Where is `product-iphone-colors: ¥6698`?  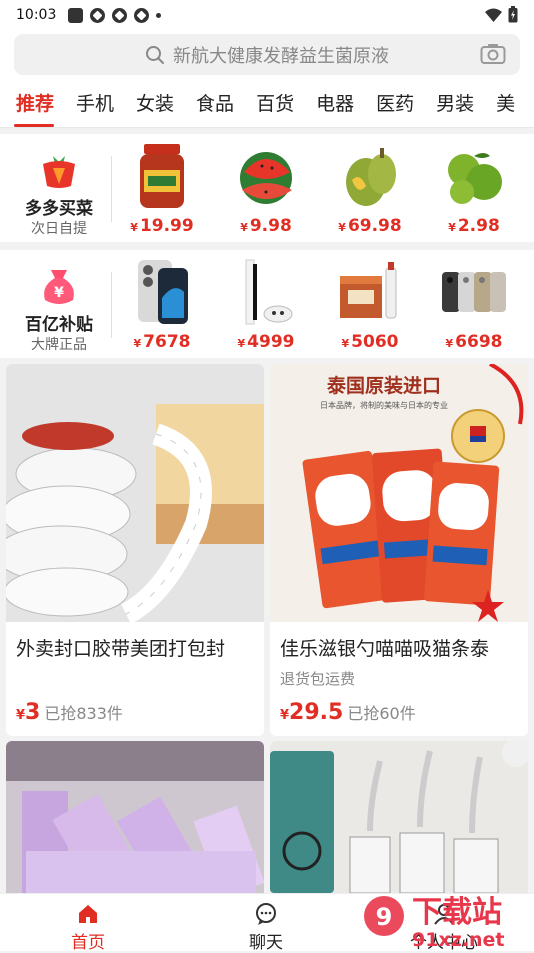 product-iphone-colors: ¥6698 is located at coordinates (474, 308).